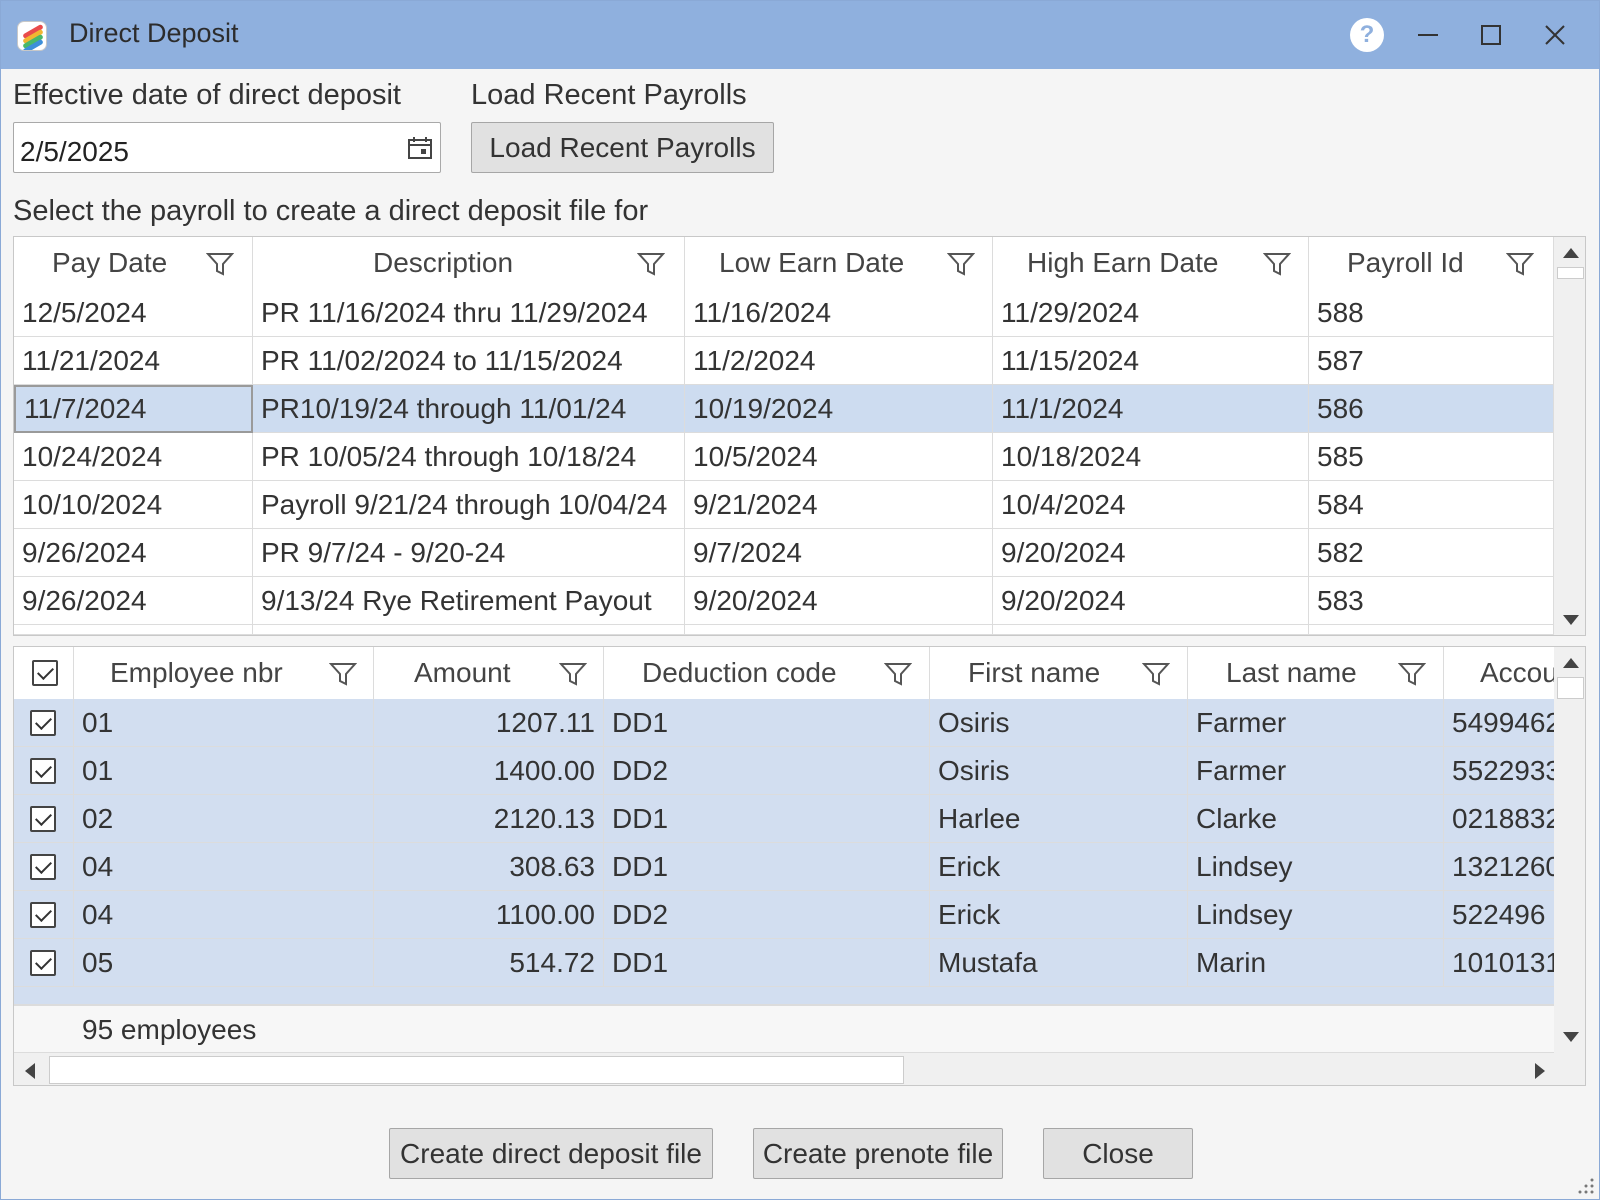 This screenshot has width=1600, height=1200. I want to click on employee-row: 01 1207.11 DD1 Osiris Farmer 5499462, so click(784, 723).